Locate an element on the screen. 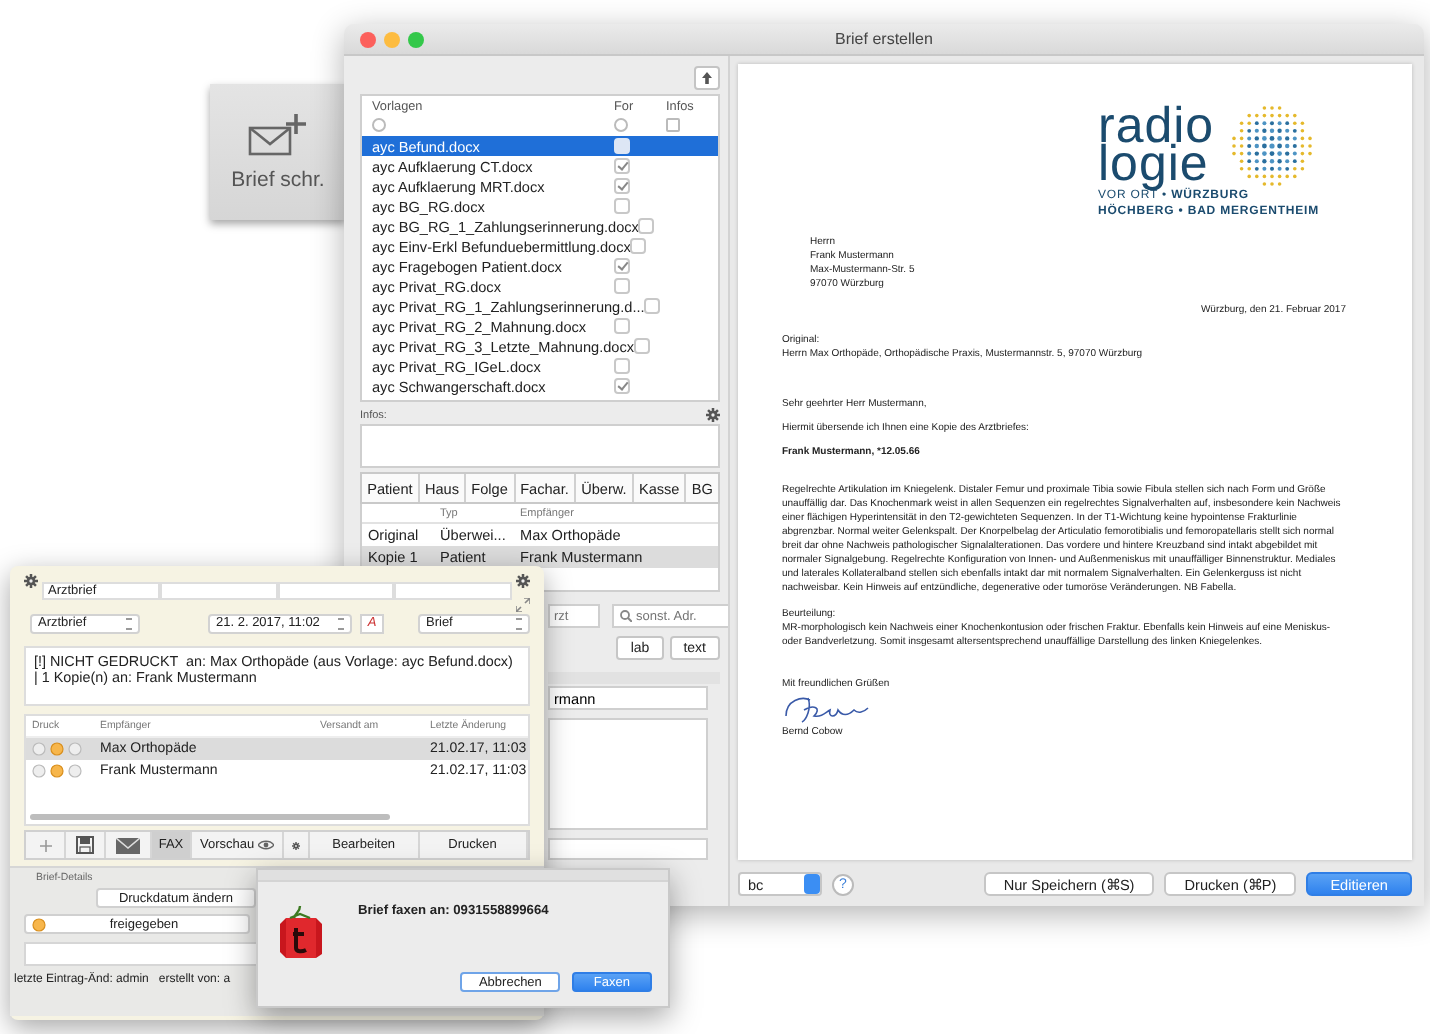 Image resolution: width=1430 pixels, height=1034 pixels. plus-icon is located at coordinates (45, 845).